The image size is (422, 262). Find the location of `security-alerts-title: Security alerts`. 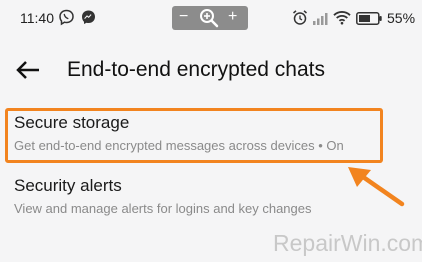

security-alerts-title: Security alerts is located at coordinates (68, 185).